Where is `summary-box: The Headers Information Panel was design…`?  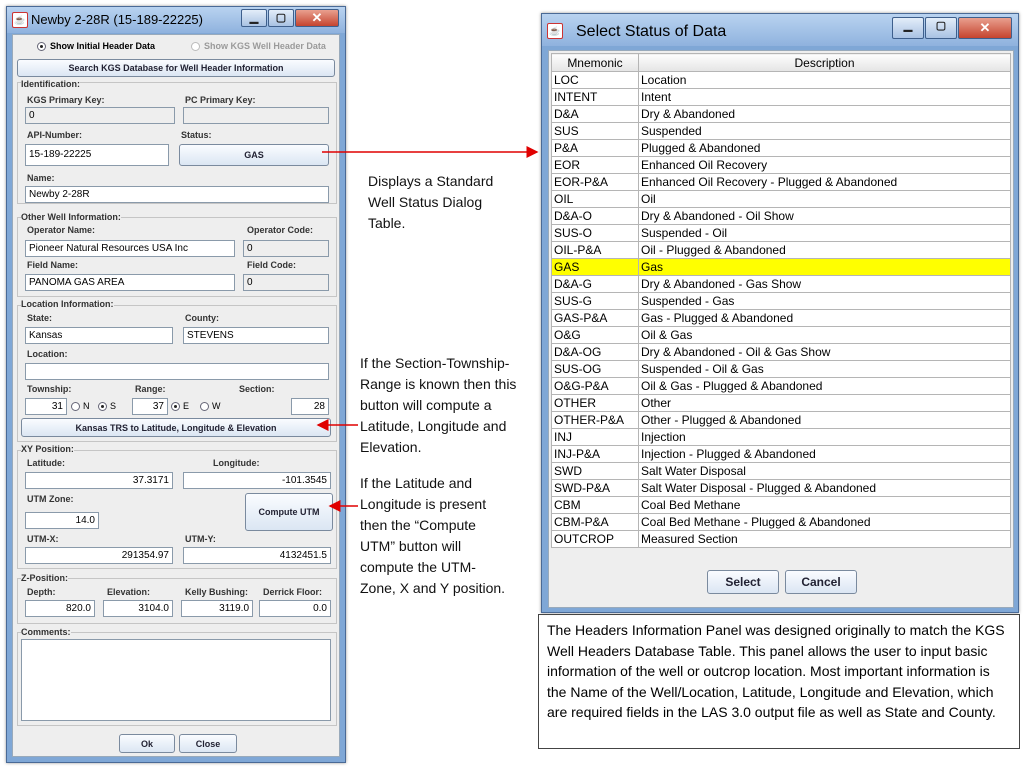 summary-box: The Headers Information Panel was design… is located at coordinates (779, 681).